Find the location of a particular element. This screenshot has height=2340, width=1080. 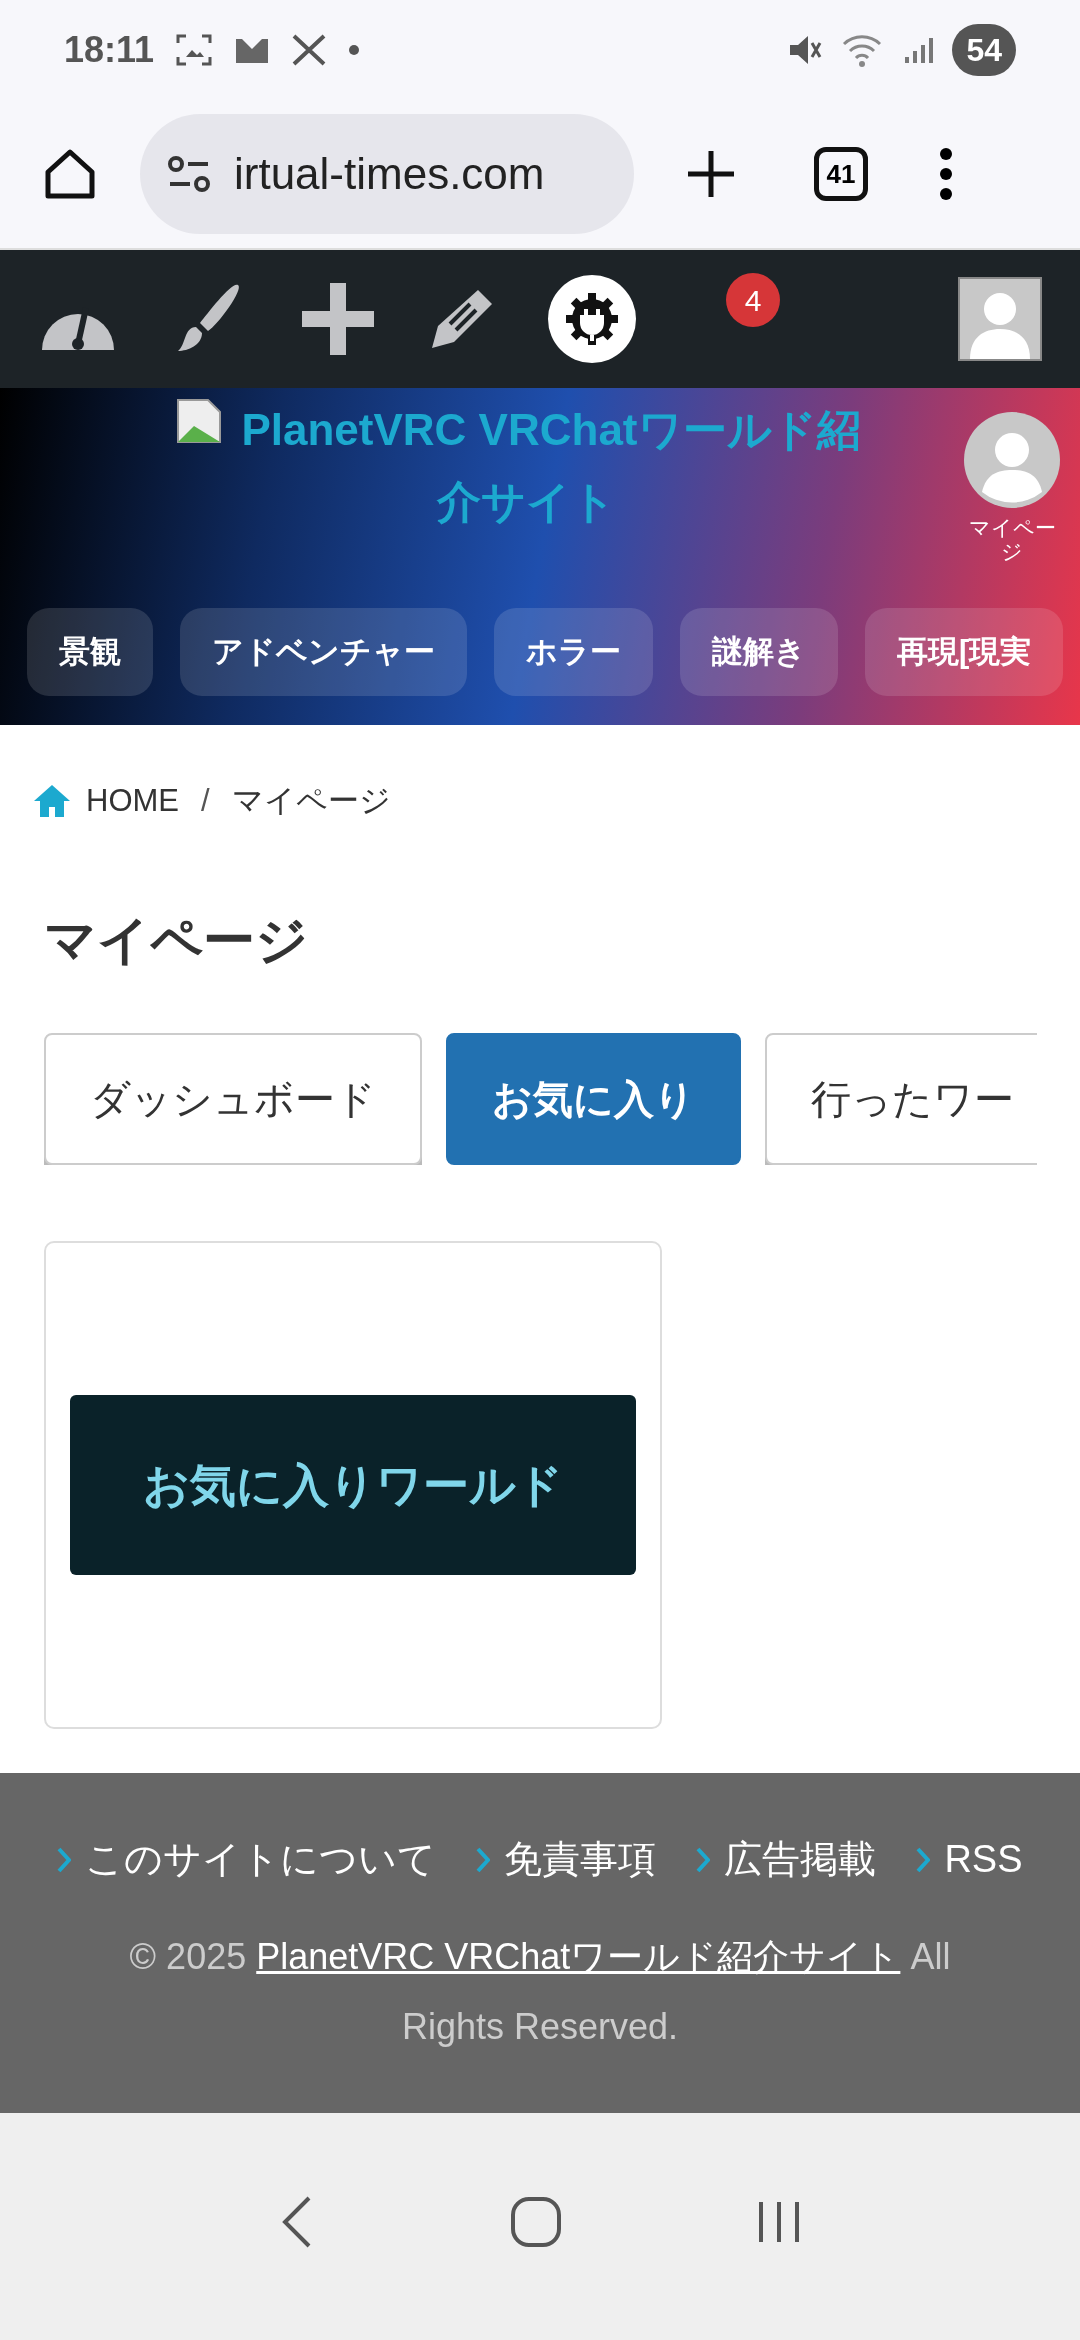

category-pill: 謎解き is located at coordinates (759, 652).